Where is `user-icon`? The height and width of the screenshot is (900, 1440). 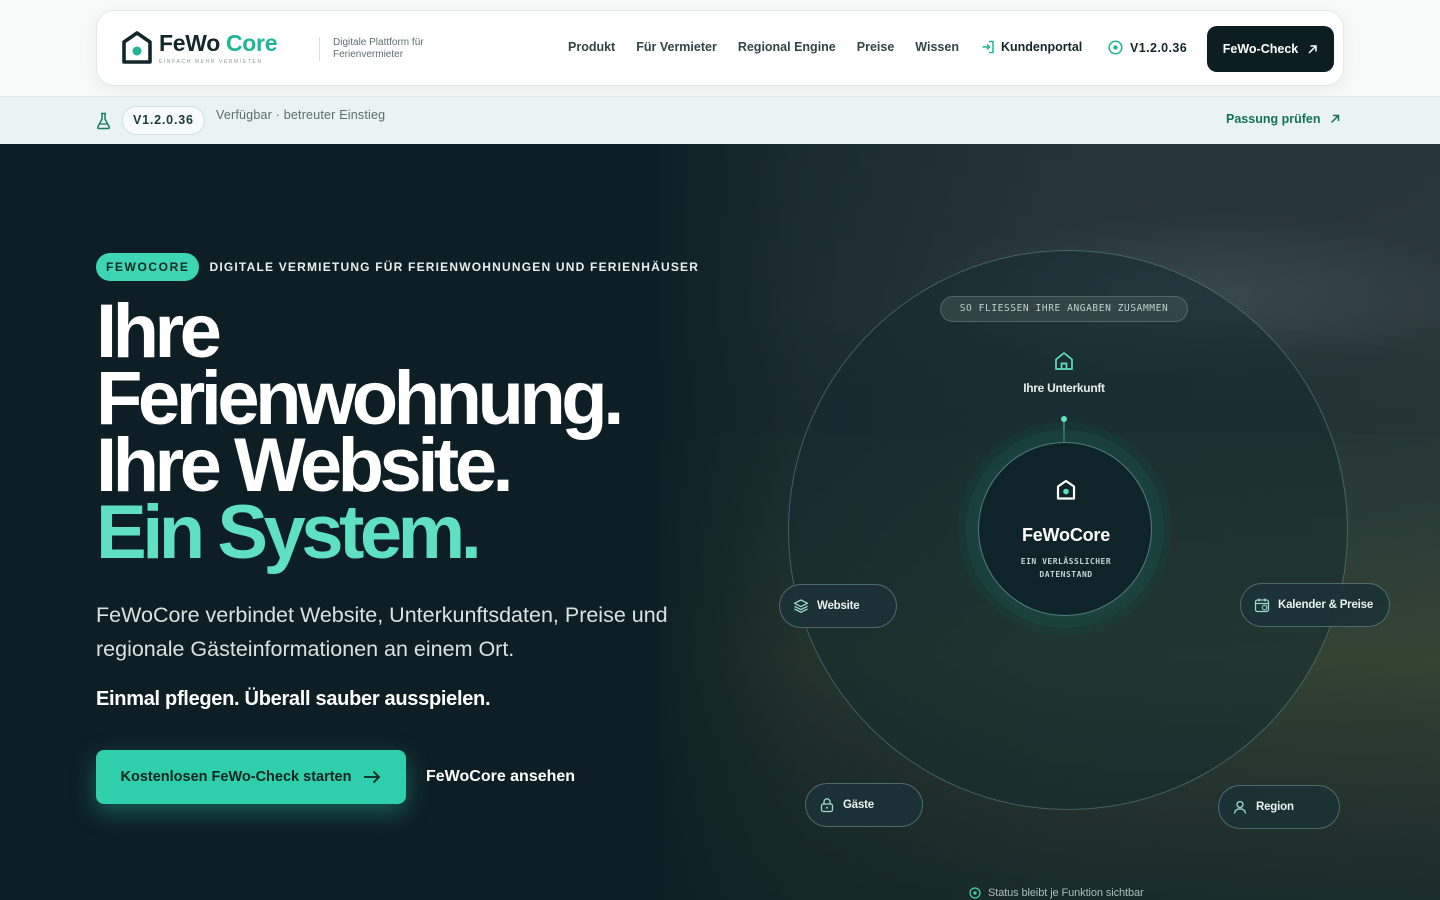 user-icon is located at coordinates (1240, 807).